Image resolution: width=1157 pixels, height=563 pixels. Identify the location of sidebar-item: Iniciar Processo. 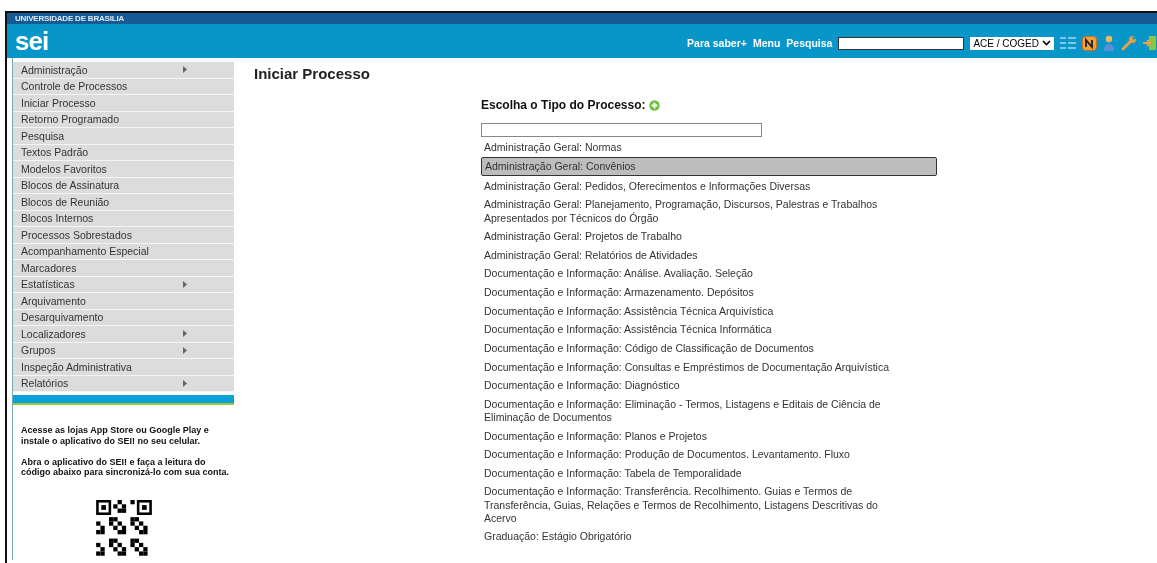
(123, 103).